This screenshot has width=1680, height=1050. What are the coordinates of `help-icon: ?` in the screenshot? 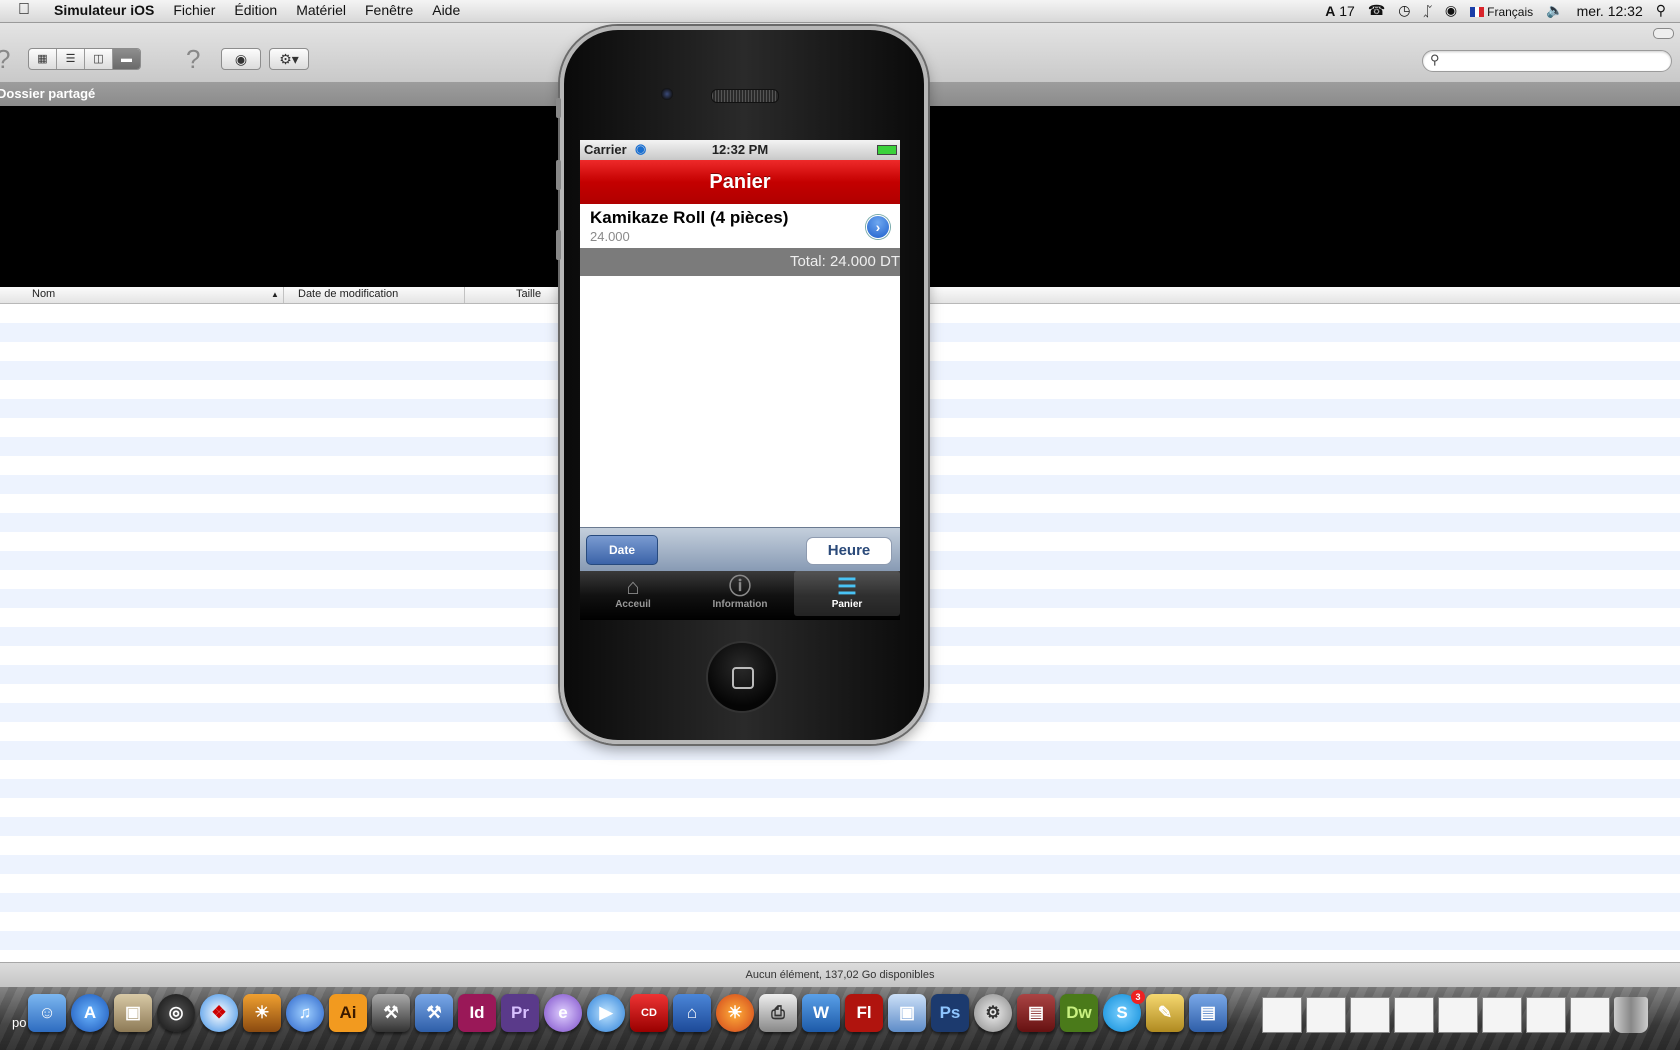 It's located at (193, 59).